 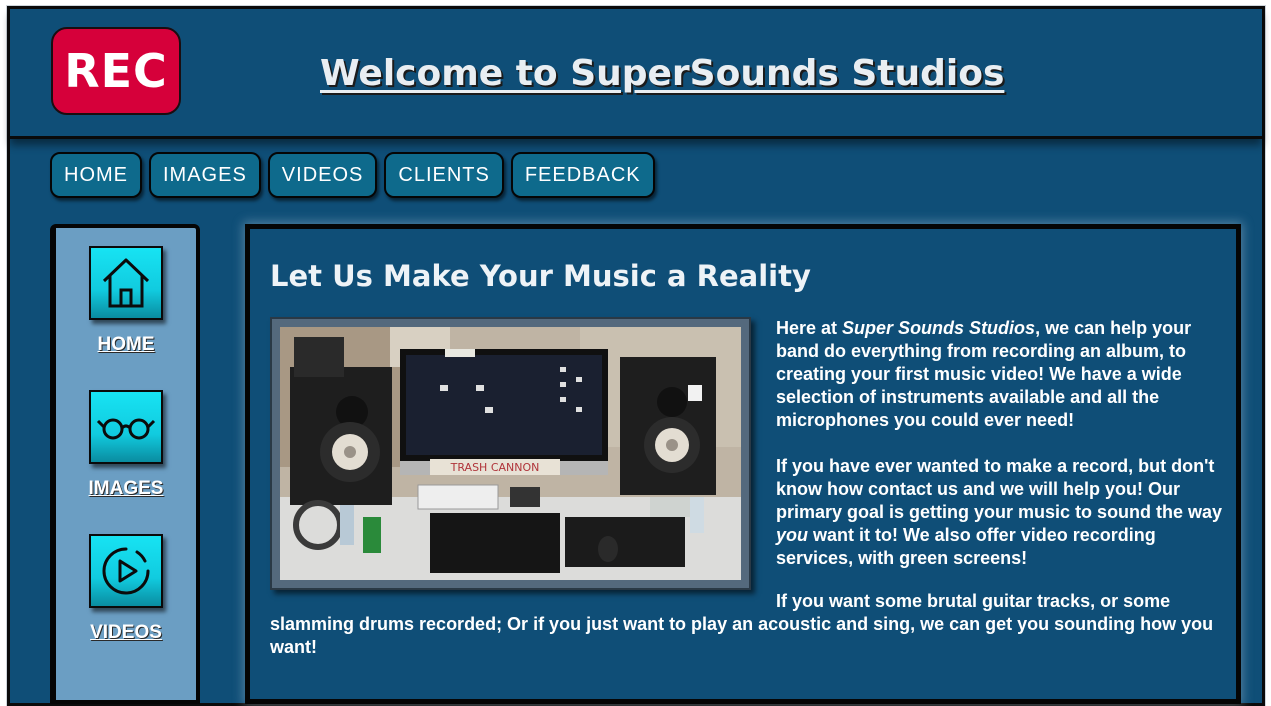 I want to click on sidebar-item-videos: VIDEOS, so click(x=126, y=589).